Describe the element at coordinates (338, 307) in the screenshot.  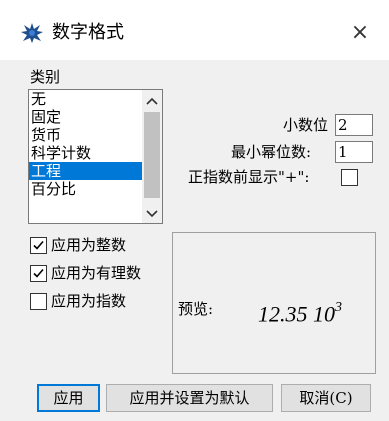
I see `preview-exponent: 3` at that location.